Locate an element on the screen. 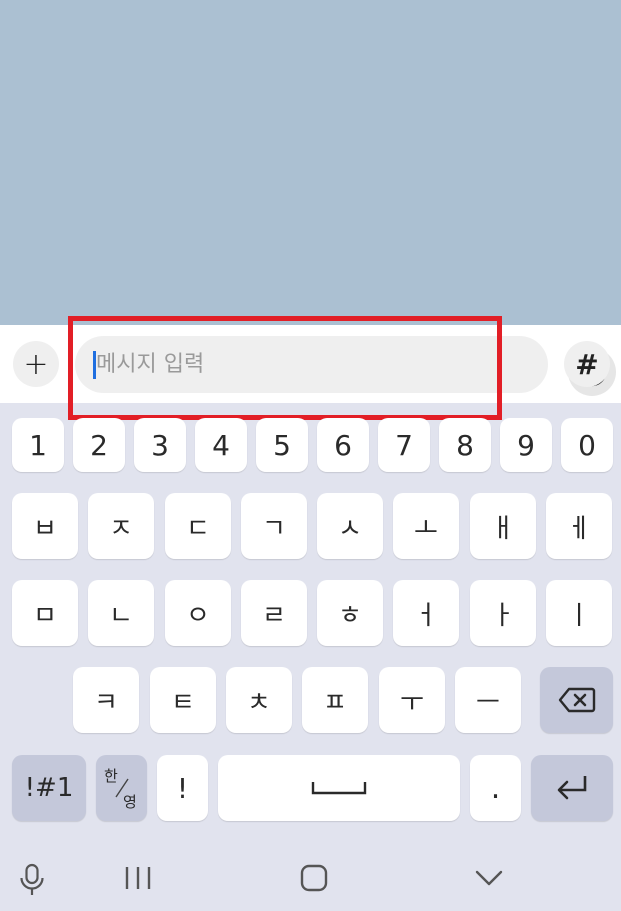 The height and width of the screenshot is (911, 621). backspace-key is located at coordinates (576, 700).